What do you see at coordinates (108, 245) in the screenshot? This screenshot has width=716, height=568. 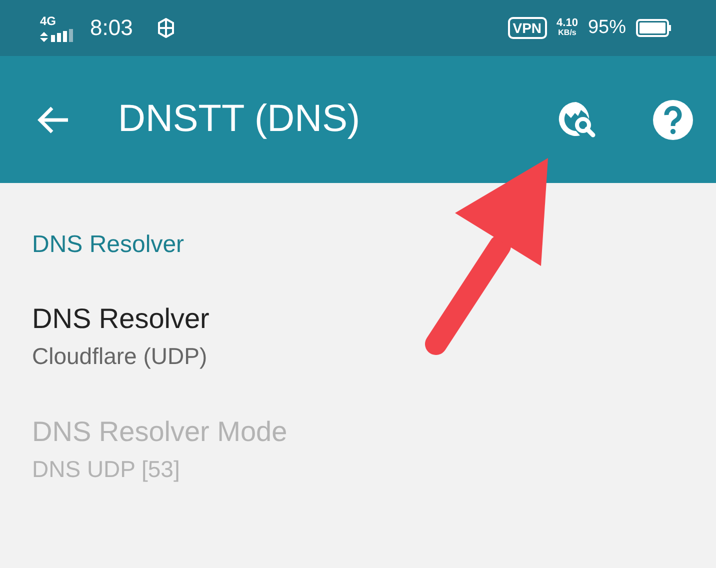 I see `section-header: DNS Resolver` at bounding box center [108, 245].